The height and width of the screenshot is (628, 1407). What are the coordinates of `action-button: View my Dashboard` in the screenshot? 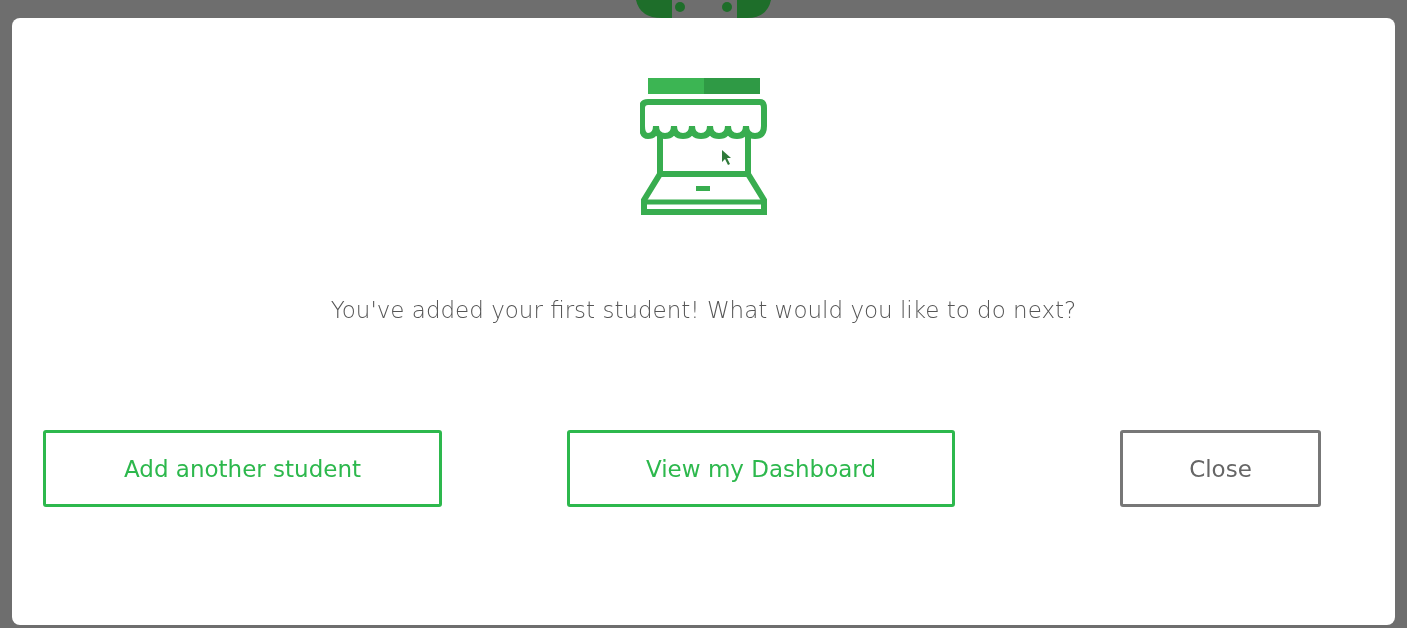 It's located at (761, 468).